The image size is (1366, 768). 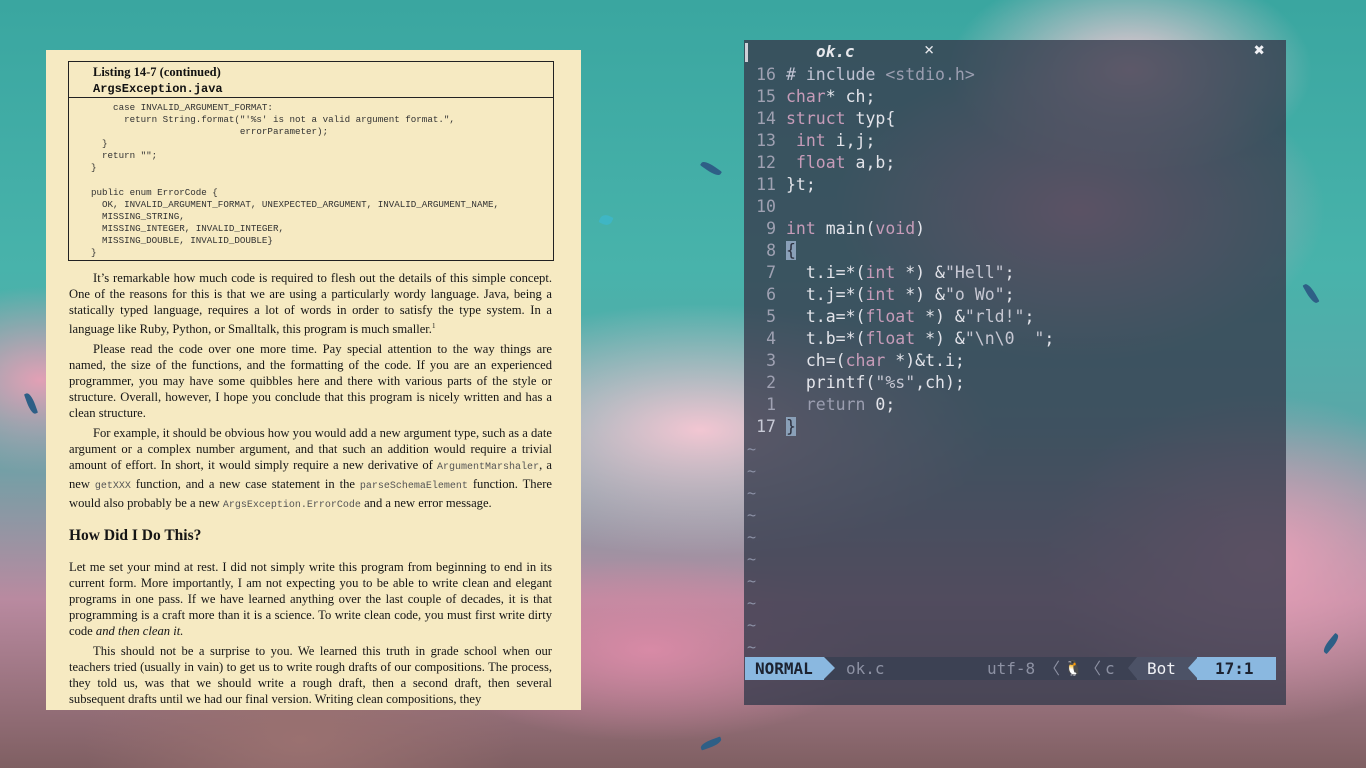 What do you see at coordinates (135, 536) in the screenshot?
I see `section-heading: How Did I Do This?` at bounding box center [135, 536].